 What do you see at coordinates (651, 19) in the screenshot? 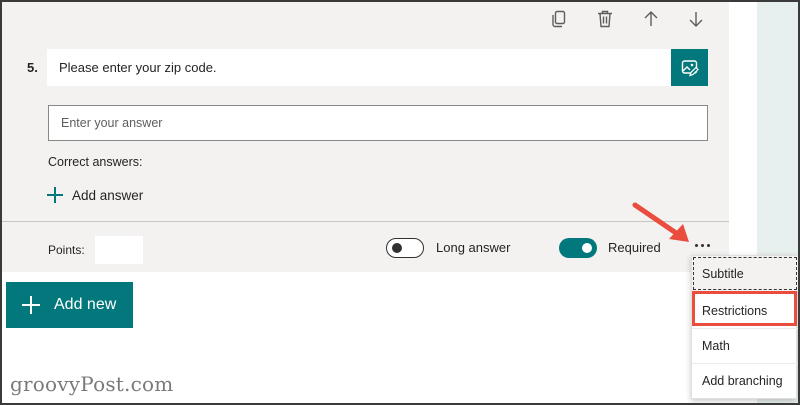
I see `arrow-up-icon` at bounding box center [651, 19].